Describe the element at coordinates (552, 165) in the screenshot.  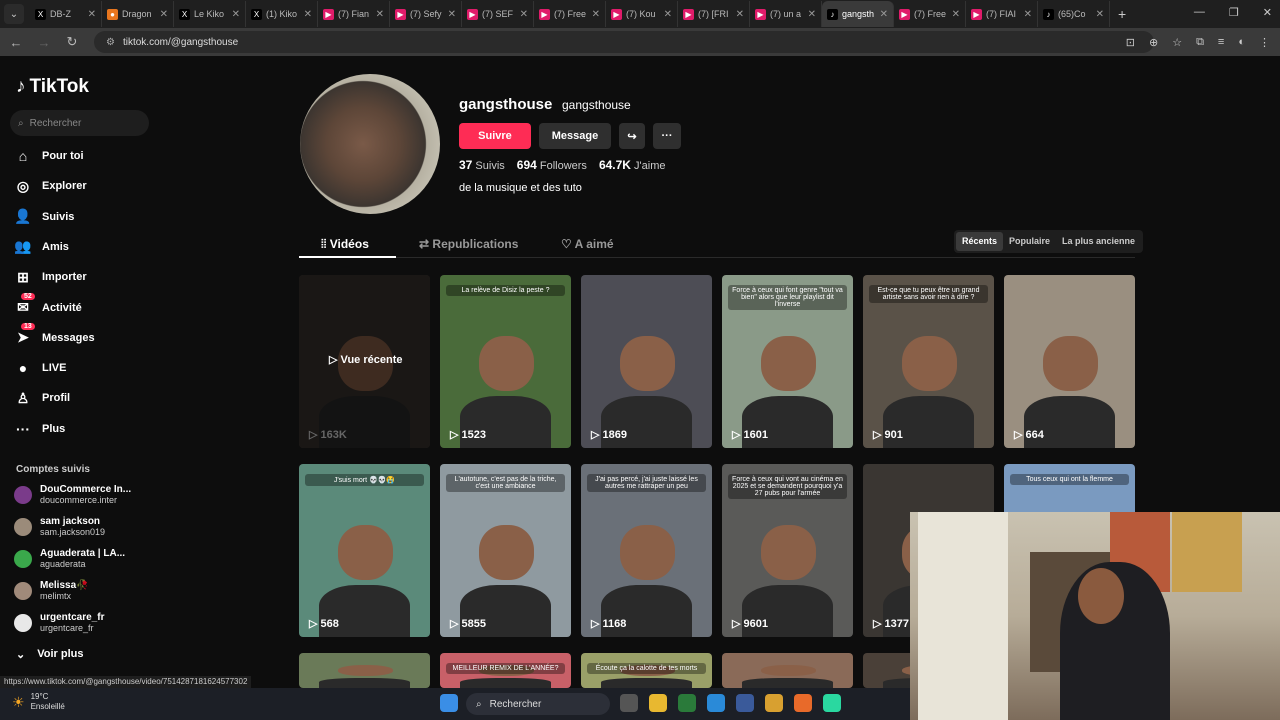
I see `followers-stat: 694 Followers` at that location.